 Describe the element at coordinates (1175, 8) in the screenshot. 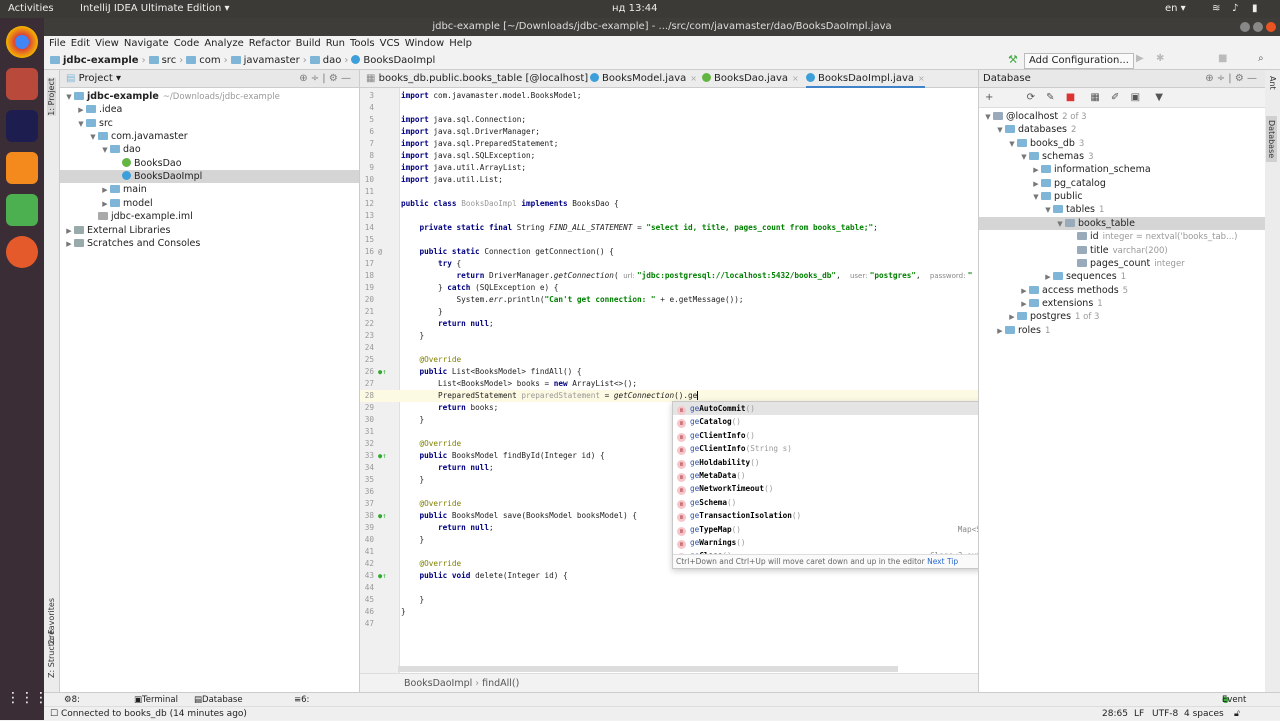

I see `language-indicator: en ▾` at that location.